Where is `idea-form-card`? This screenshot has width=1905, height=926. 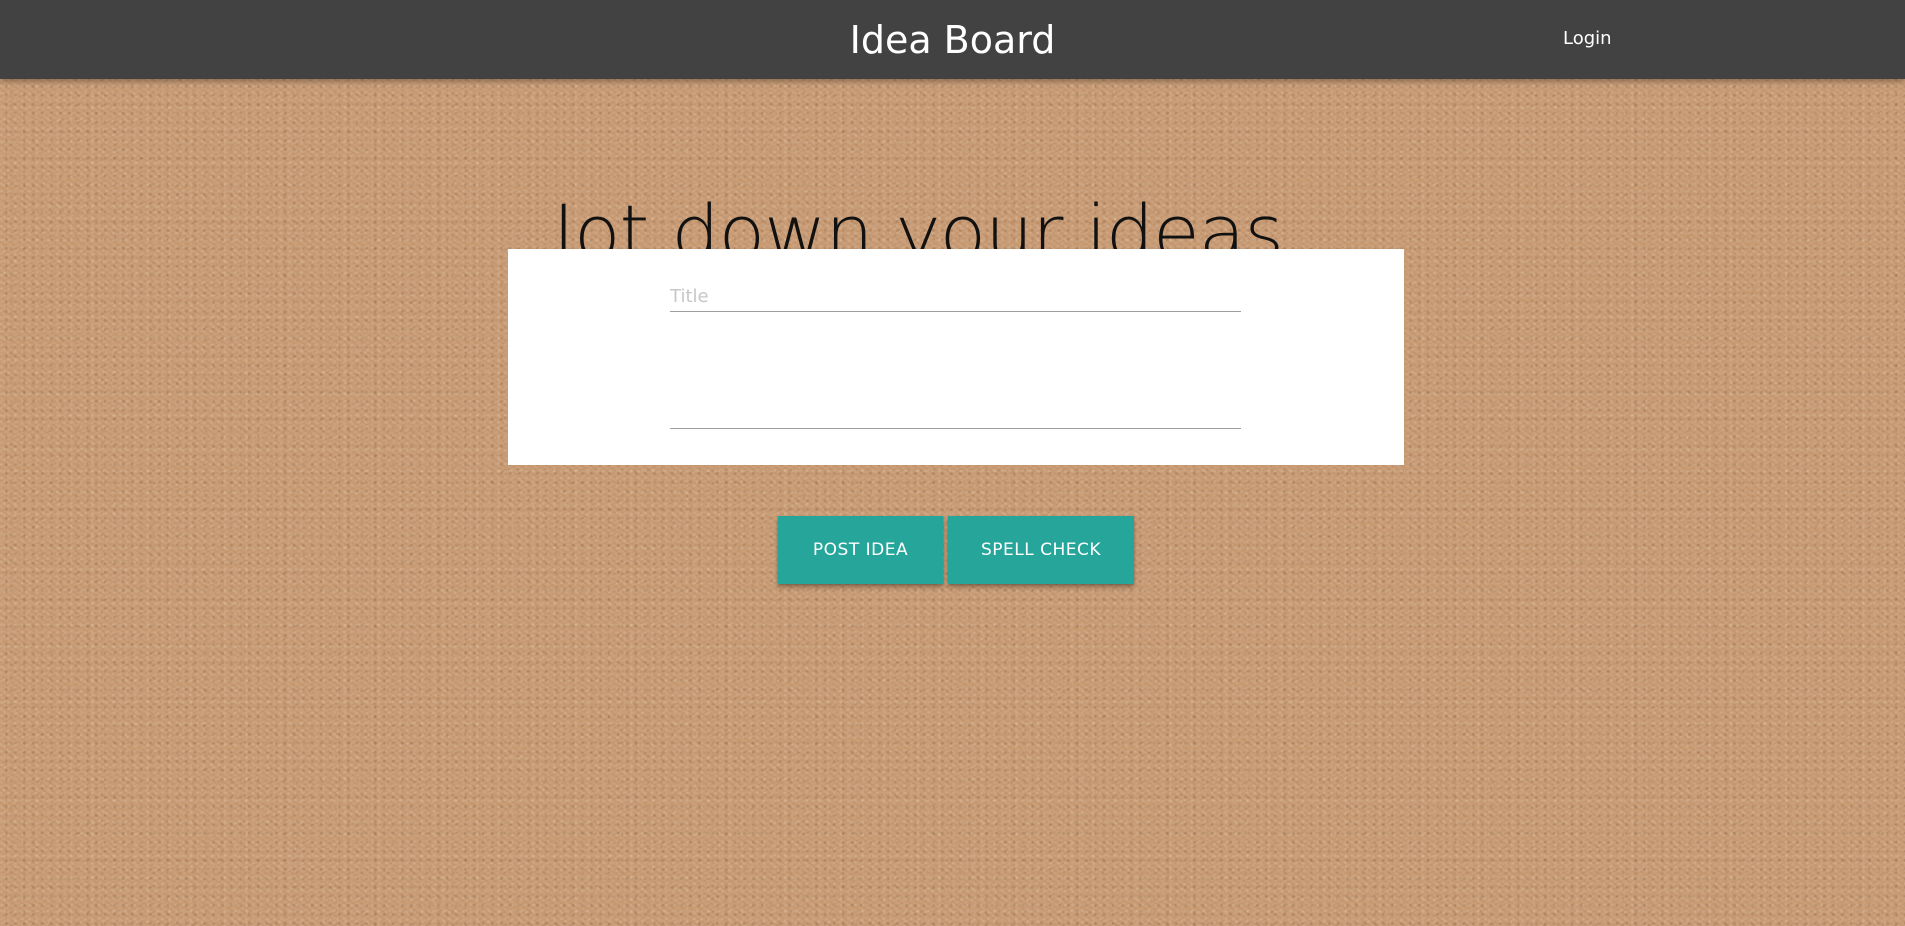 idea-form-card is located at coordinates (956, 357).